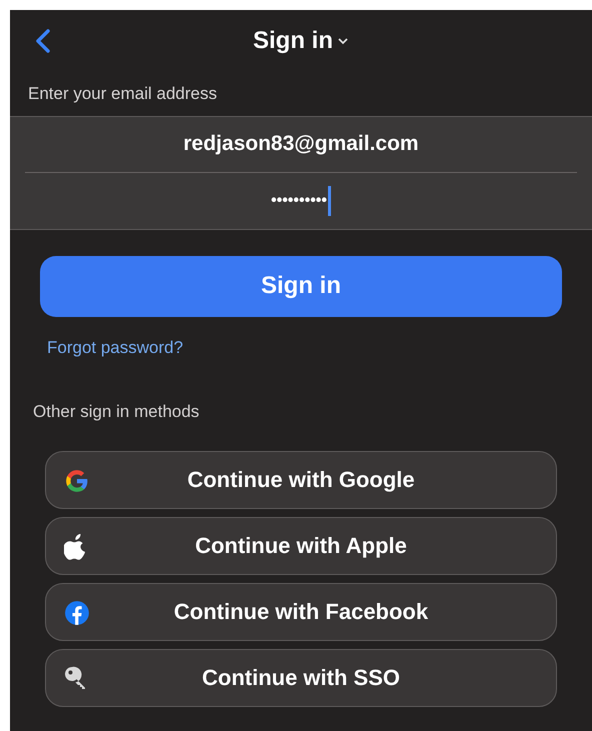 This screenshot has width=592, height=731. I want to click on password-field: ••••••••••, so click(301, 200).